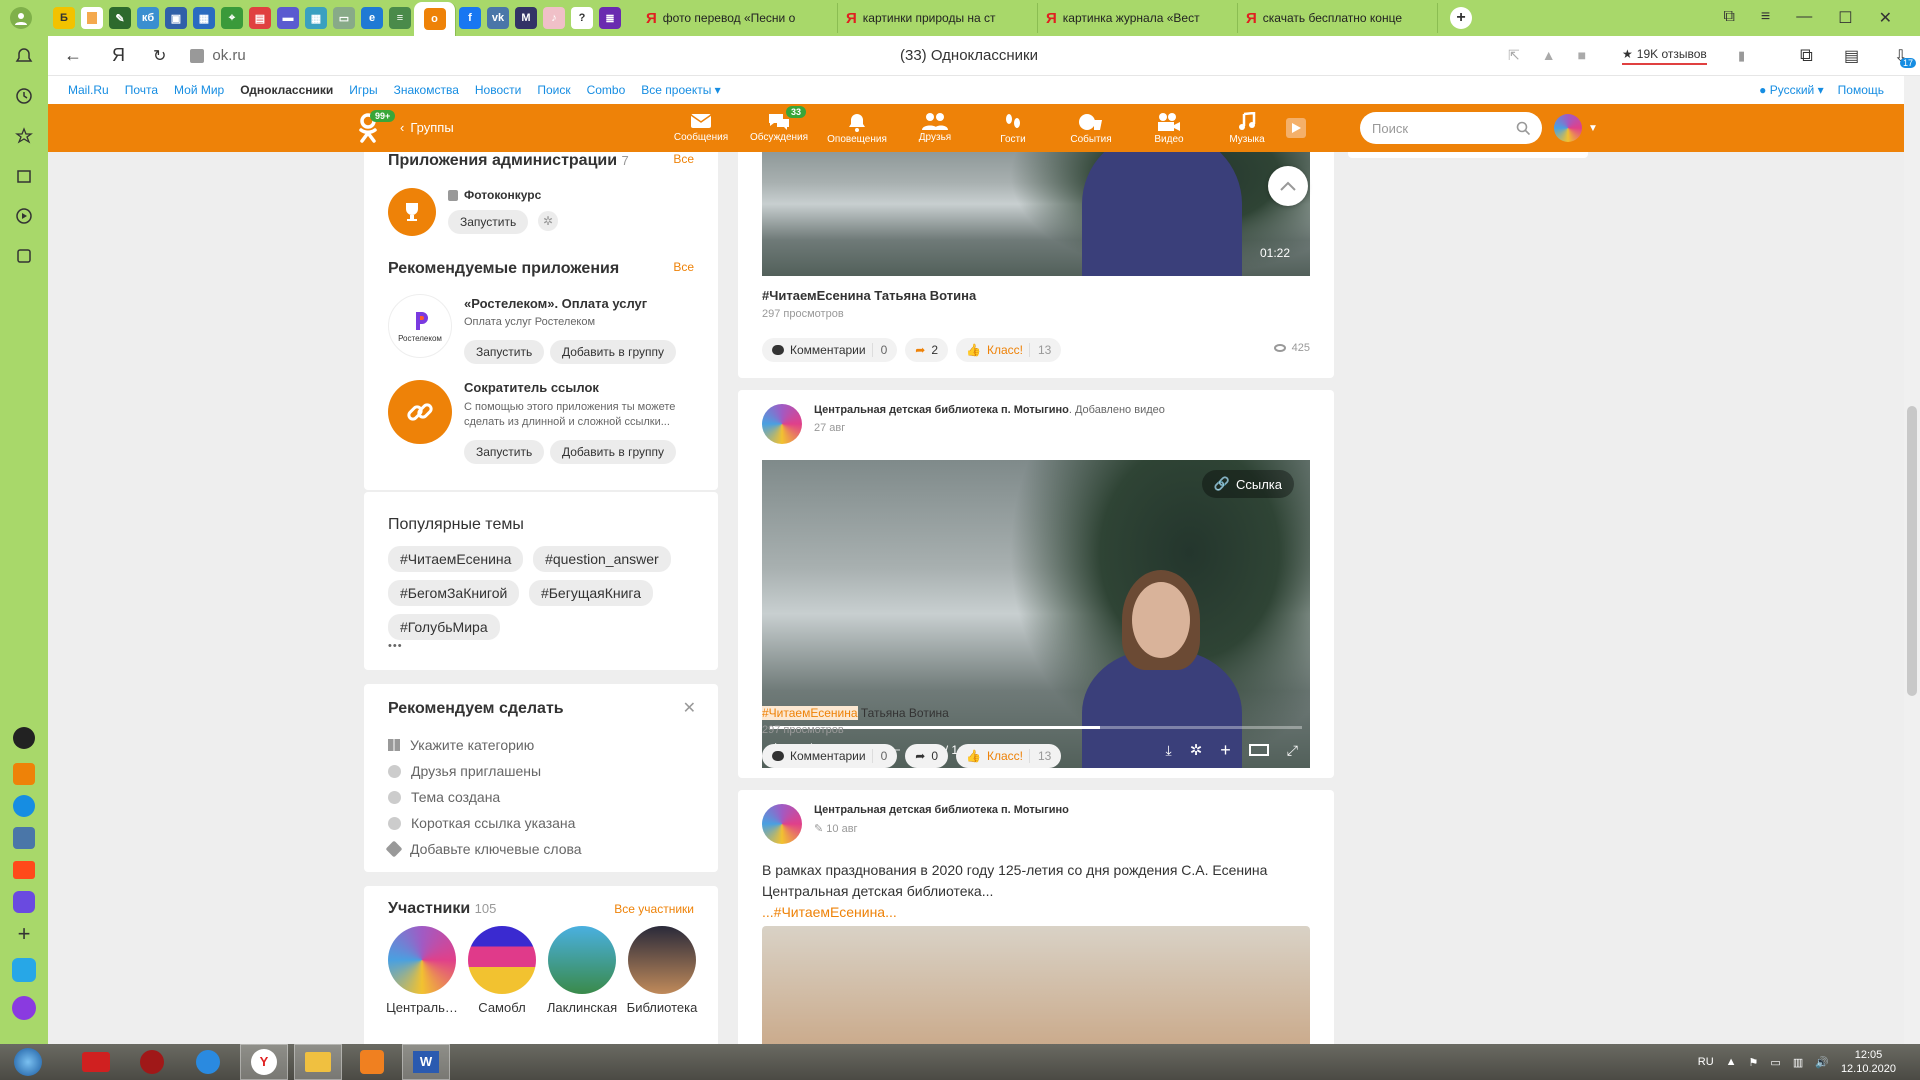 This screenshot has height=1080, width=1920. I want to click on tab-icon-vk: vk, so click(498, 18).